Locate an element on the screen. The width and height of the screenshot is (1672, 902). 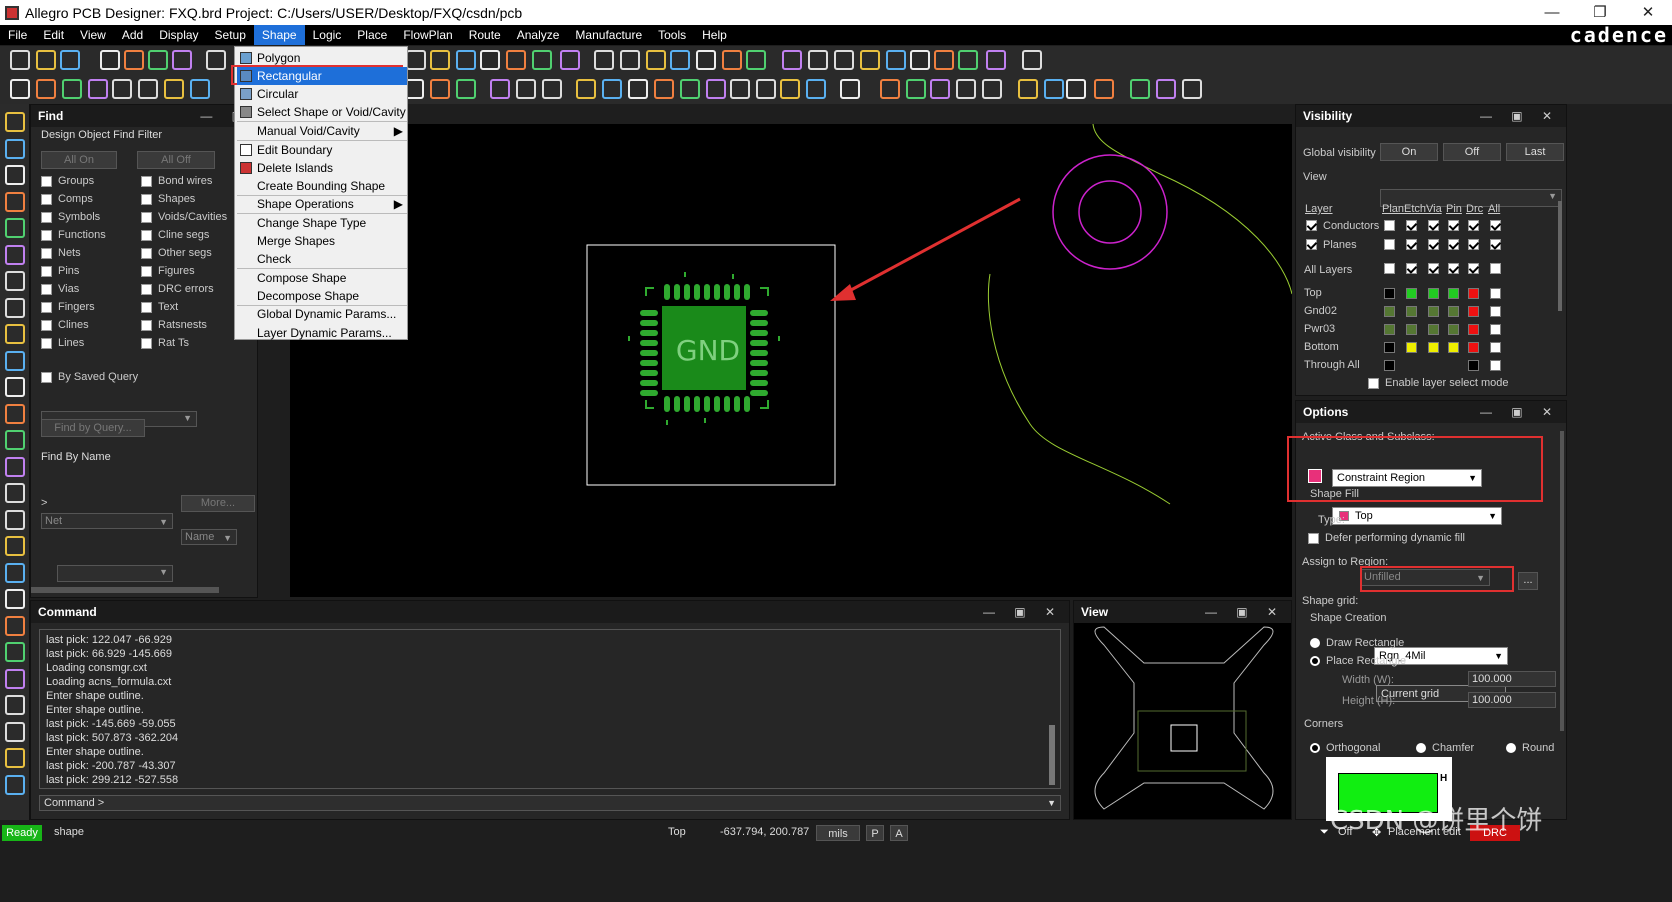
visibility-off-button: Off is located at coordinates (1472, 152).